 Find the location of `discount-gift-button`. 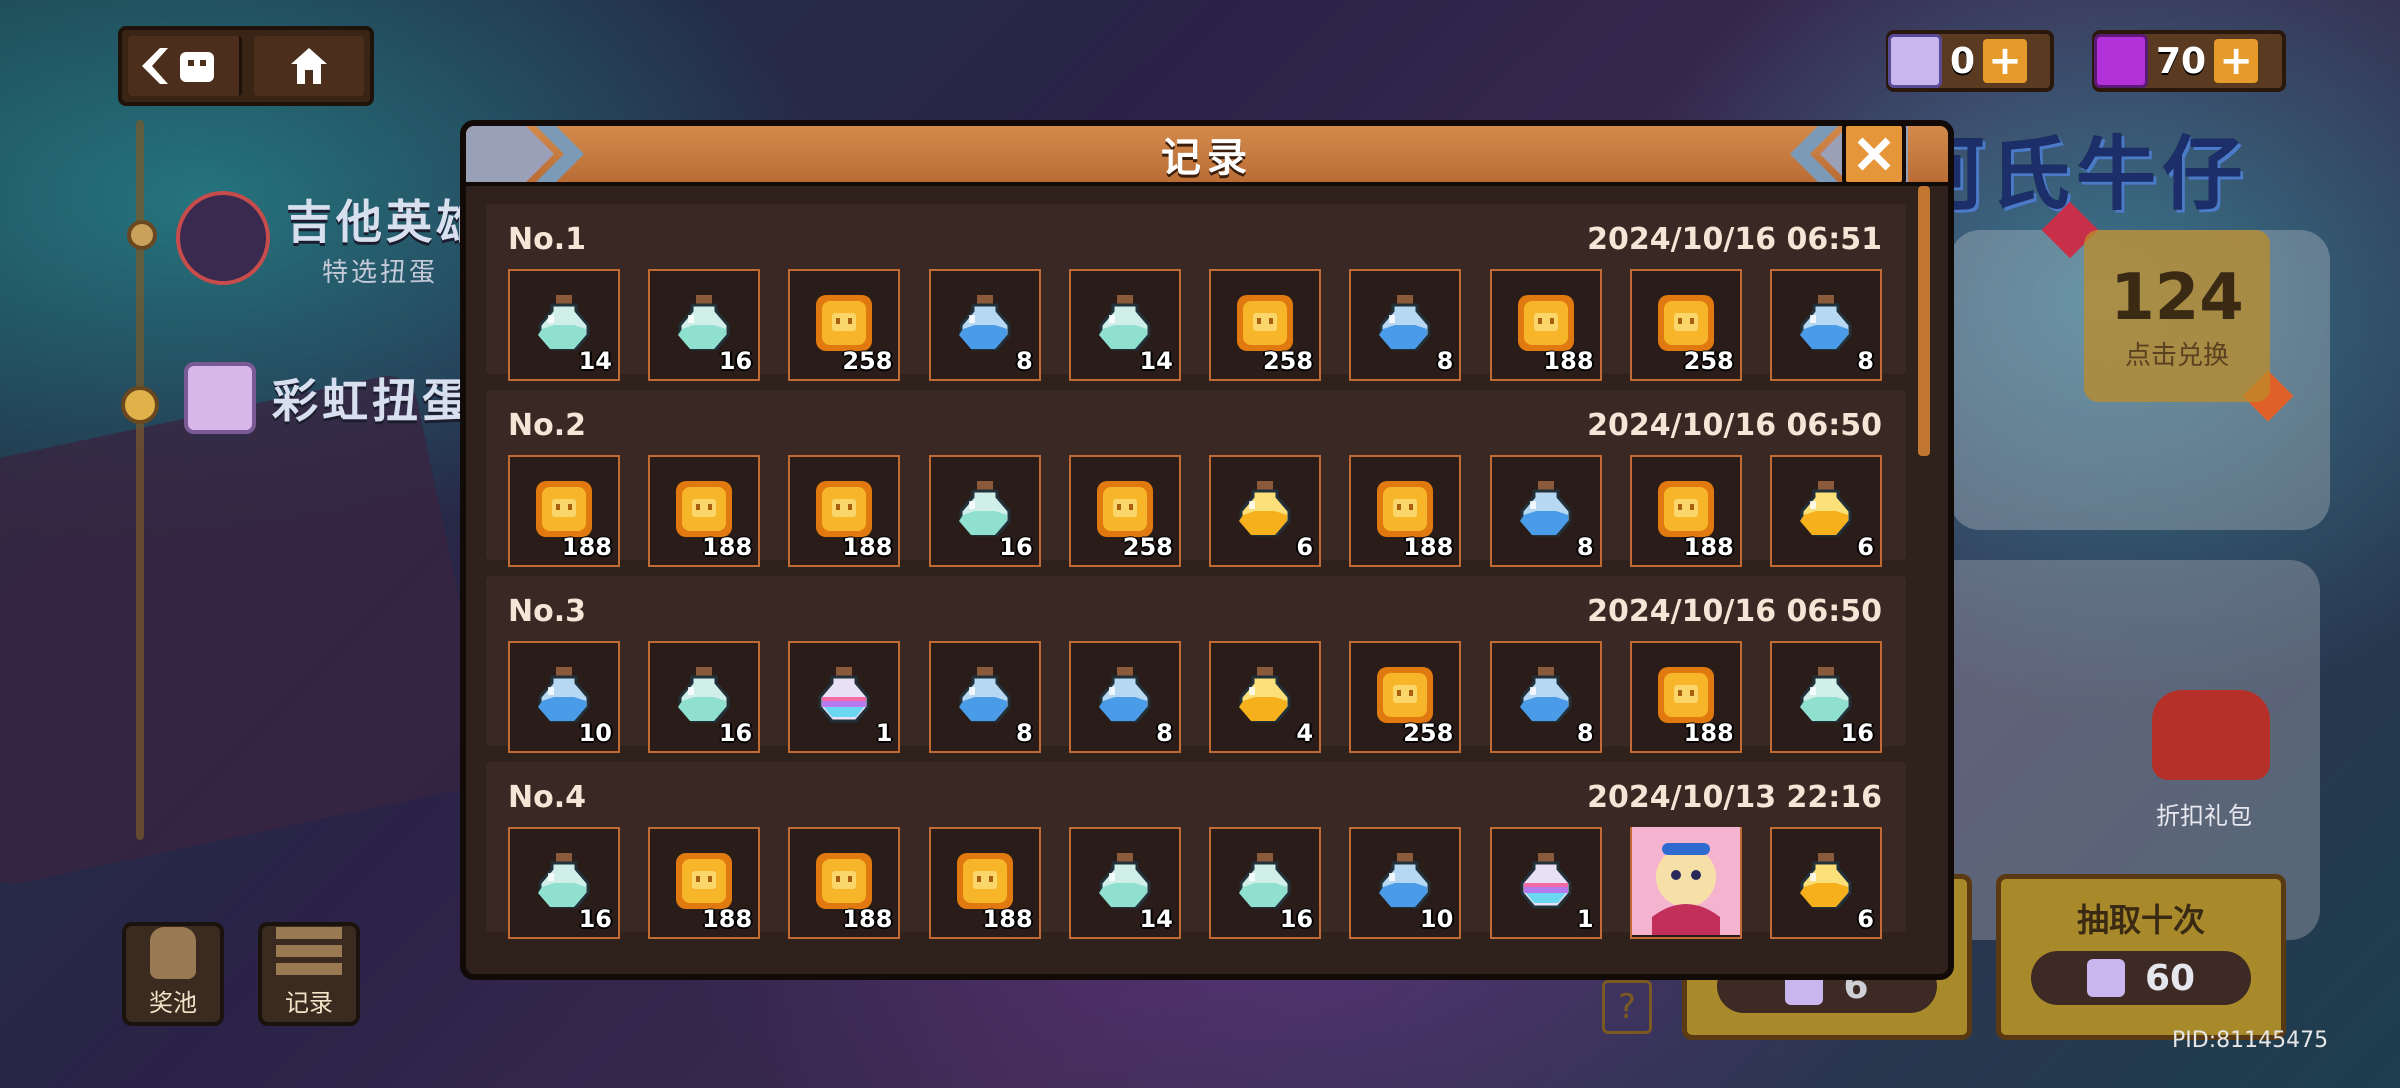

discount-gift-button is located at coordinates (2211, 745).